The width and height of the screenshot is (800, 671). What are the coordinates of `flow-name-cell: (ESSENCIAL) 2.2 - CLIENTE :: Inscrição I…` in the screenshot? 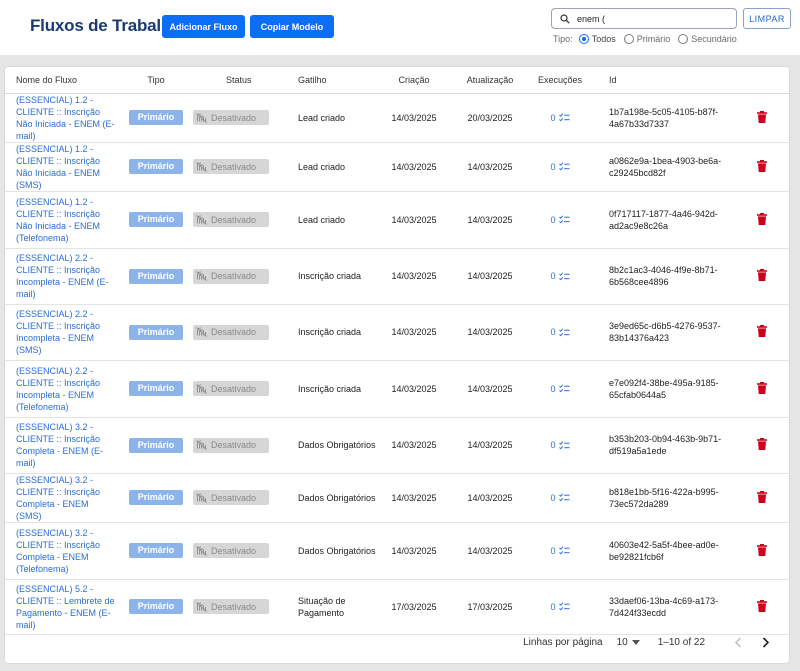 It's located at (62, 332).